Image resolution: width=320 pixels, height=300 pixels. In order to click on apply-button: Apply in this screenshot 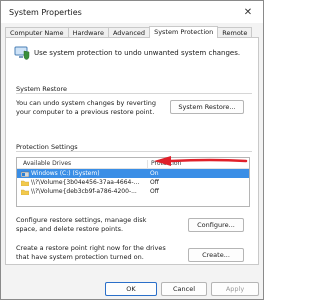, I will do `click(235, 289)`.